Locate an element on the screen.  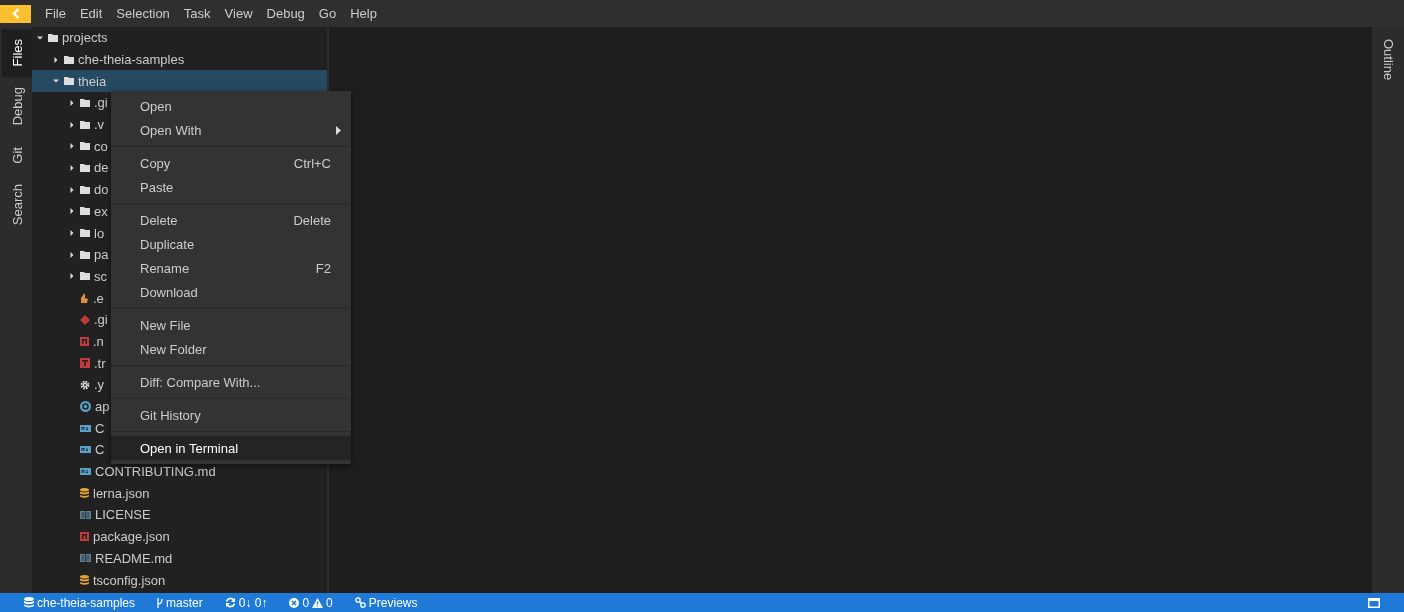
menu-item-label: Download is located at coordinates (169, 292).